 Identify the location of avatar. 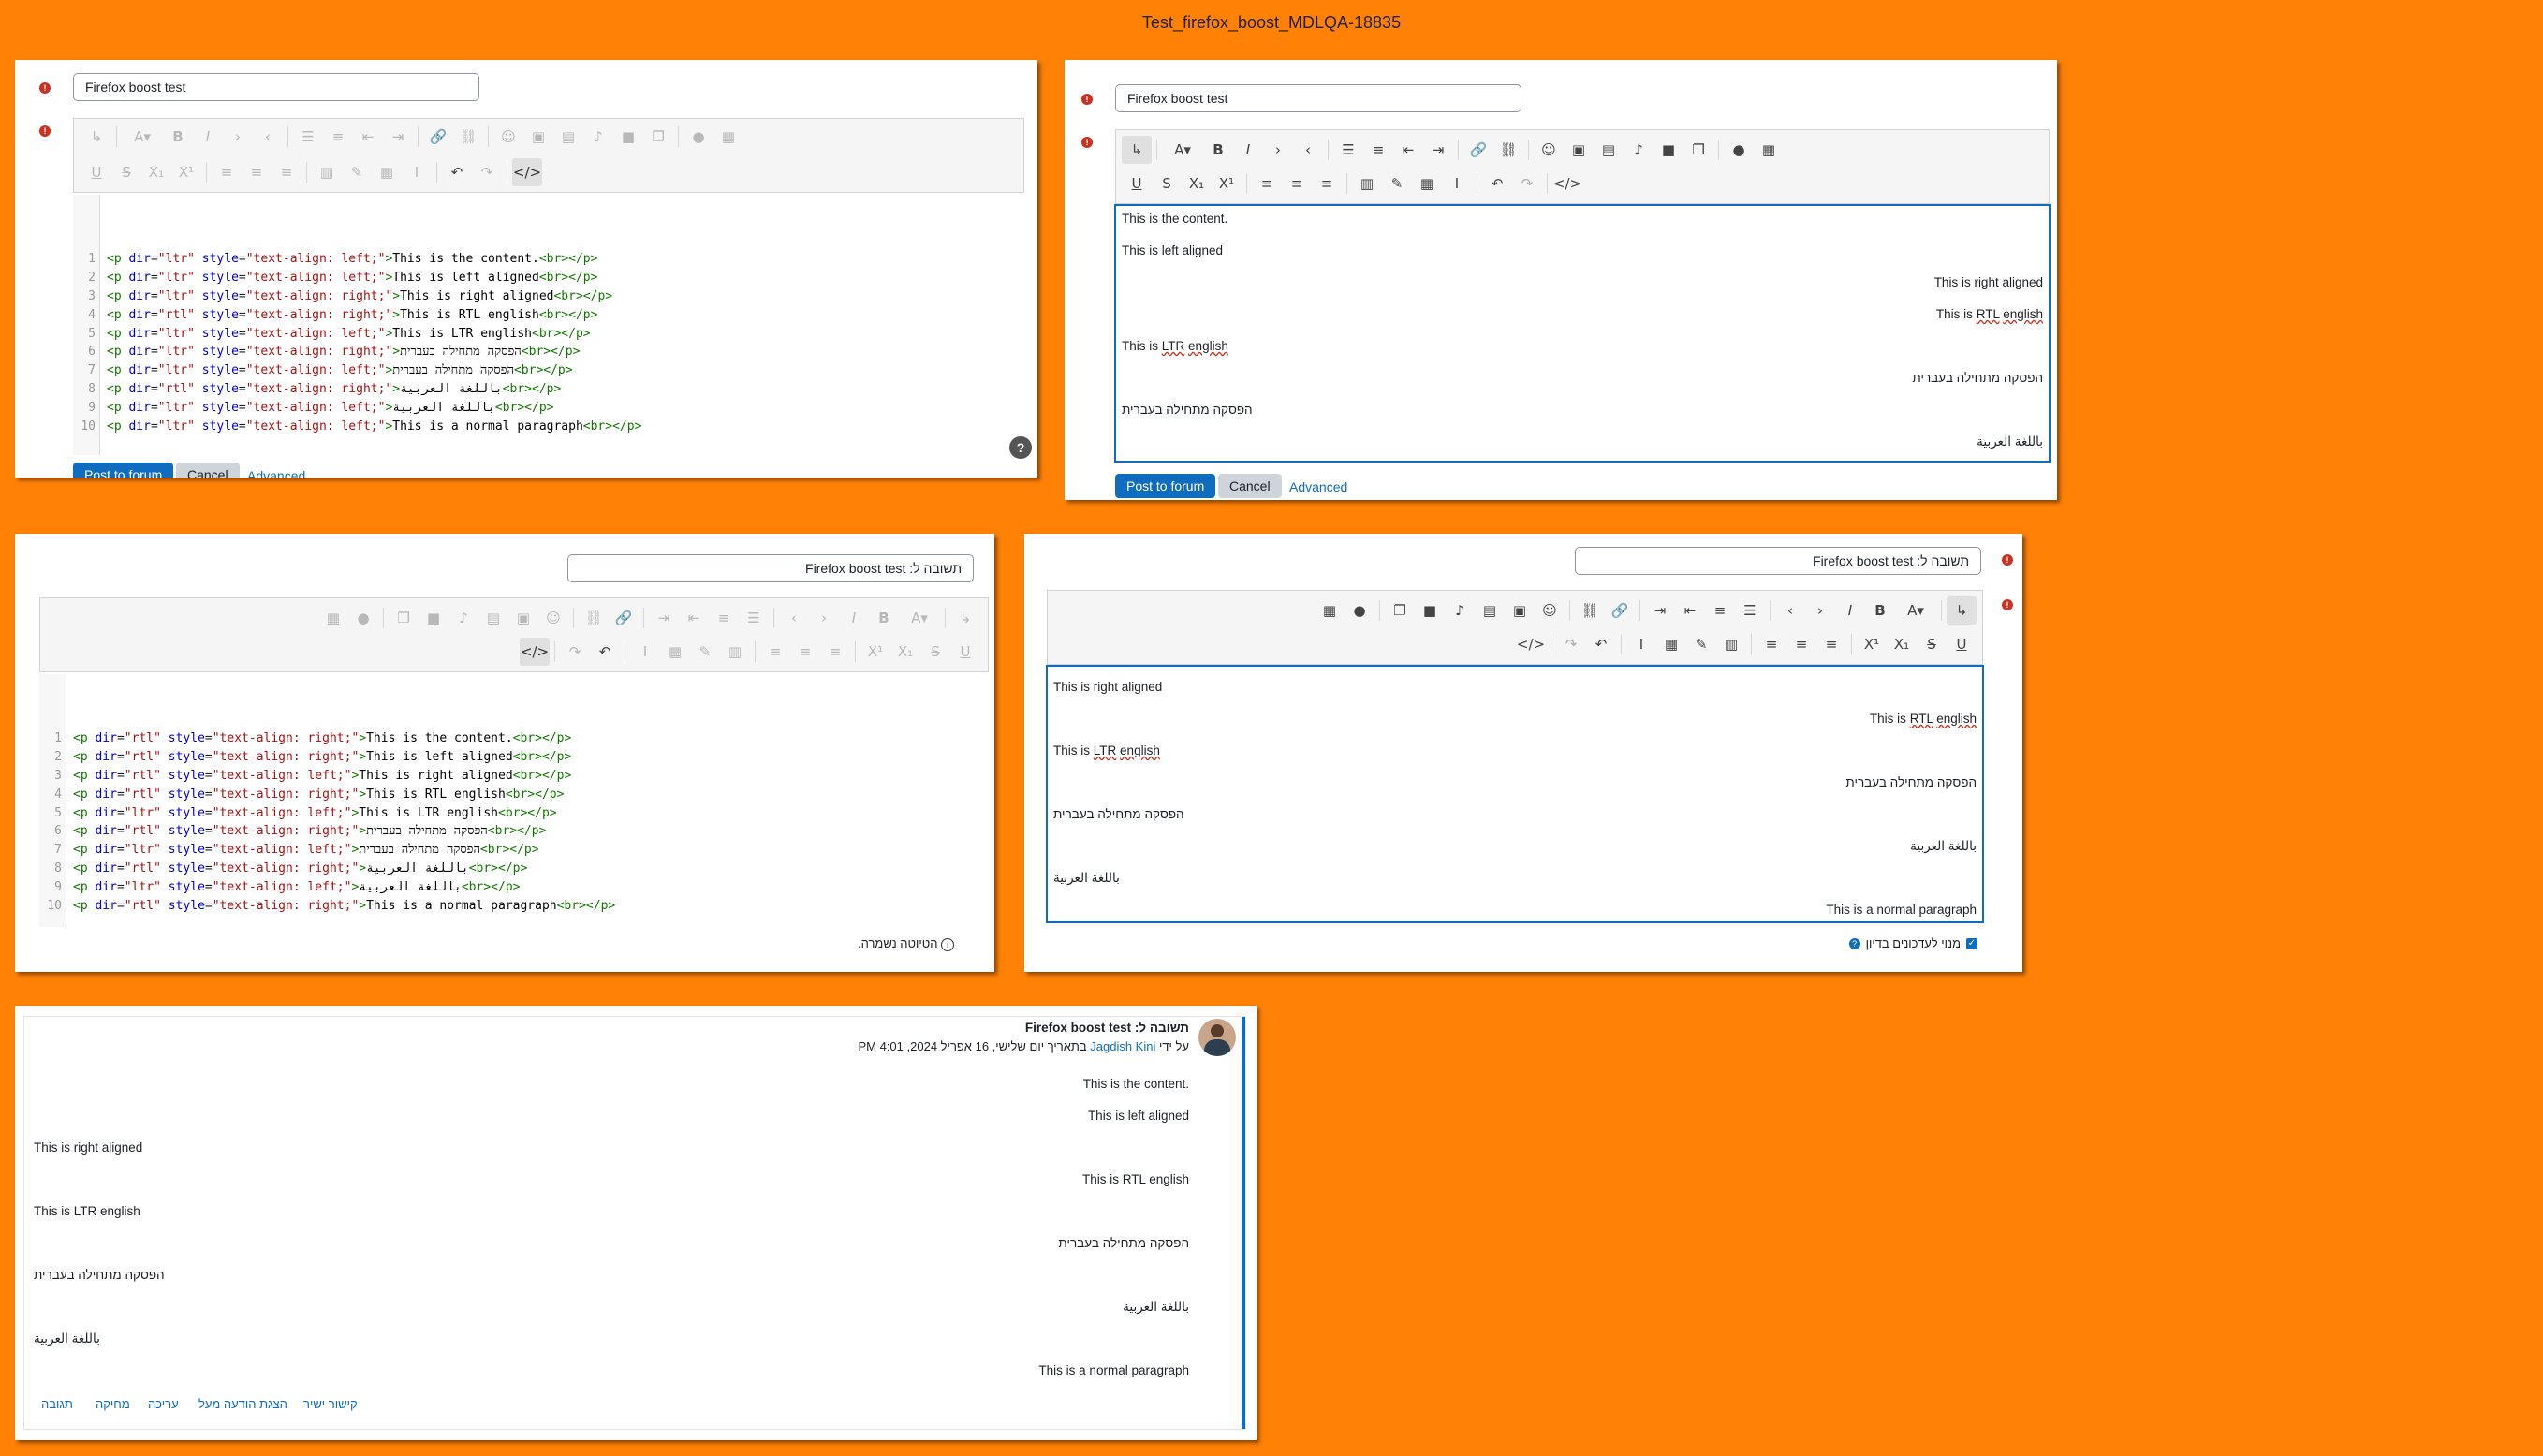
(1217, 1037).